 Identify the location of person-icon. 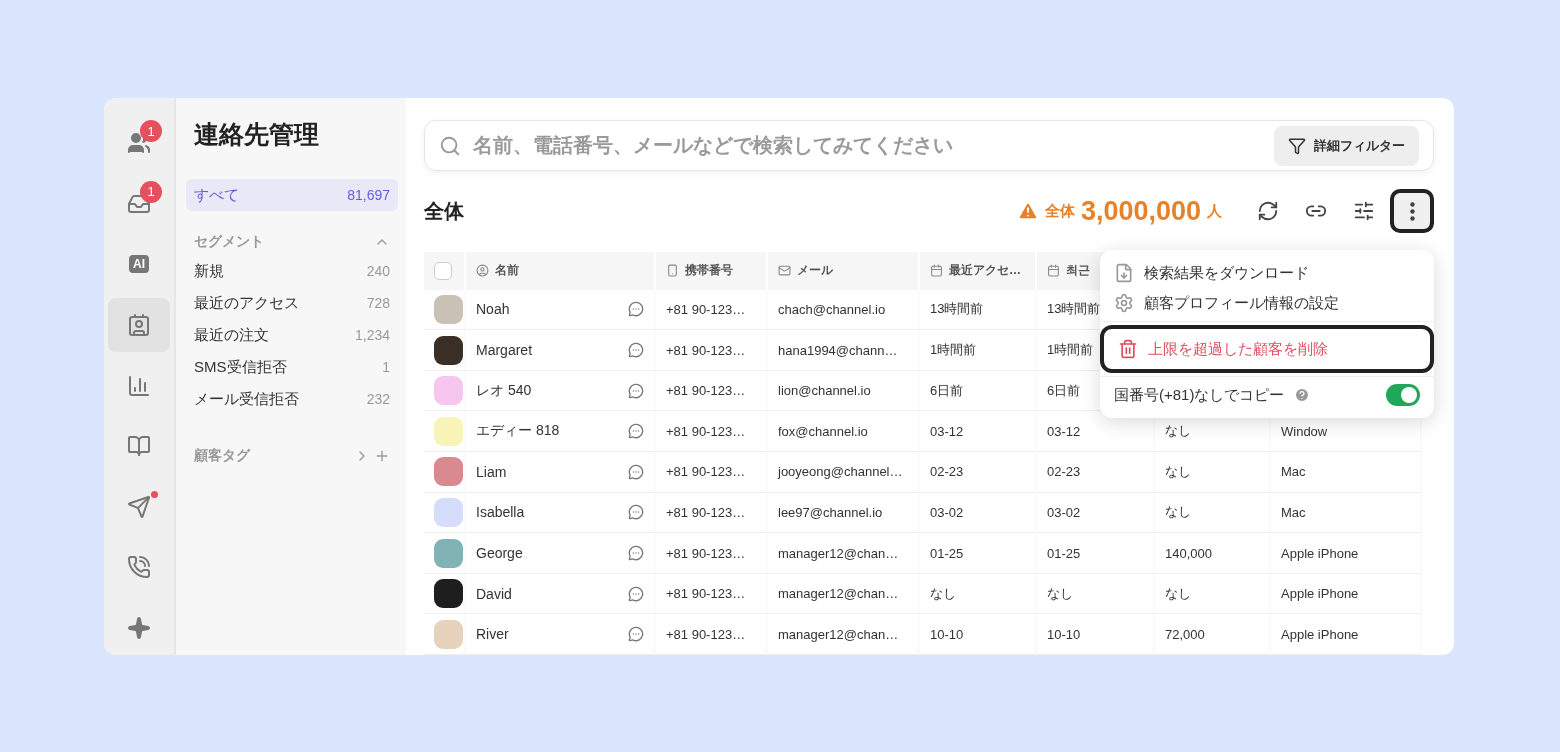
(482, 271).